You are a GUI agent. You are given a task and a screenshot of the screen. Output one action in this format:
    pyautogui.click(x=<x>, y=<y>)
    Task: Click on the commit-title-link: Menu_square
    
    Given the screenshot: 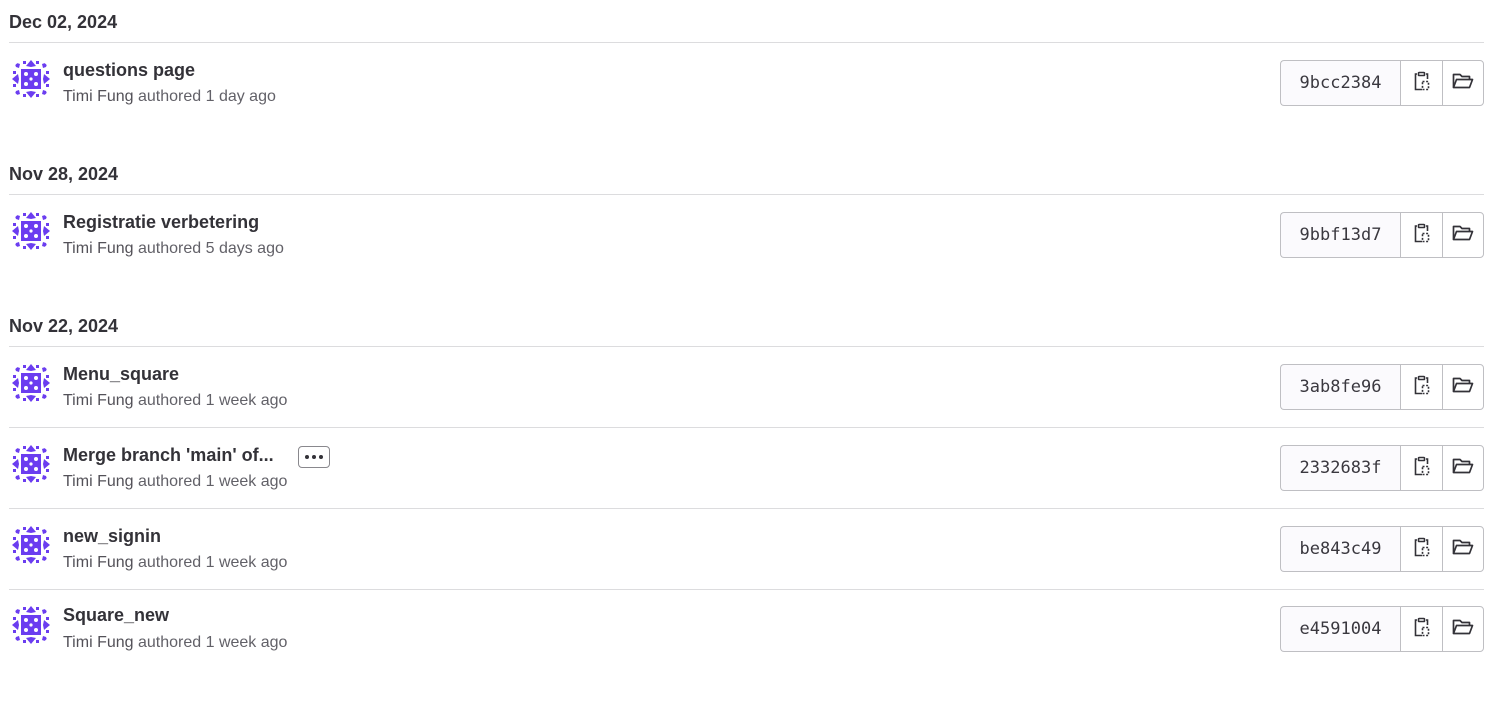 What is the action you would take?
    pyautogui.click(x=121, y=374)
    